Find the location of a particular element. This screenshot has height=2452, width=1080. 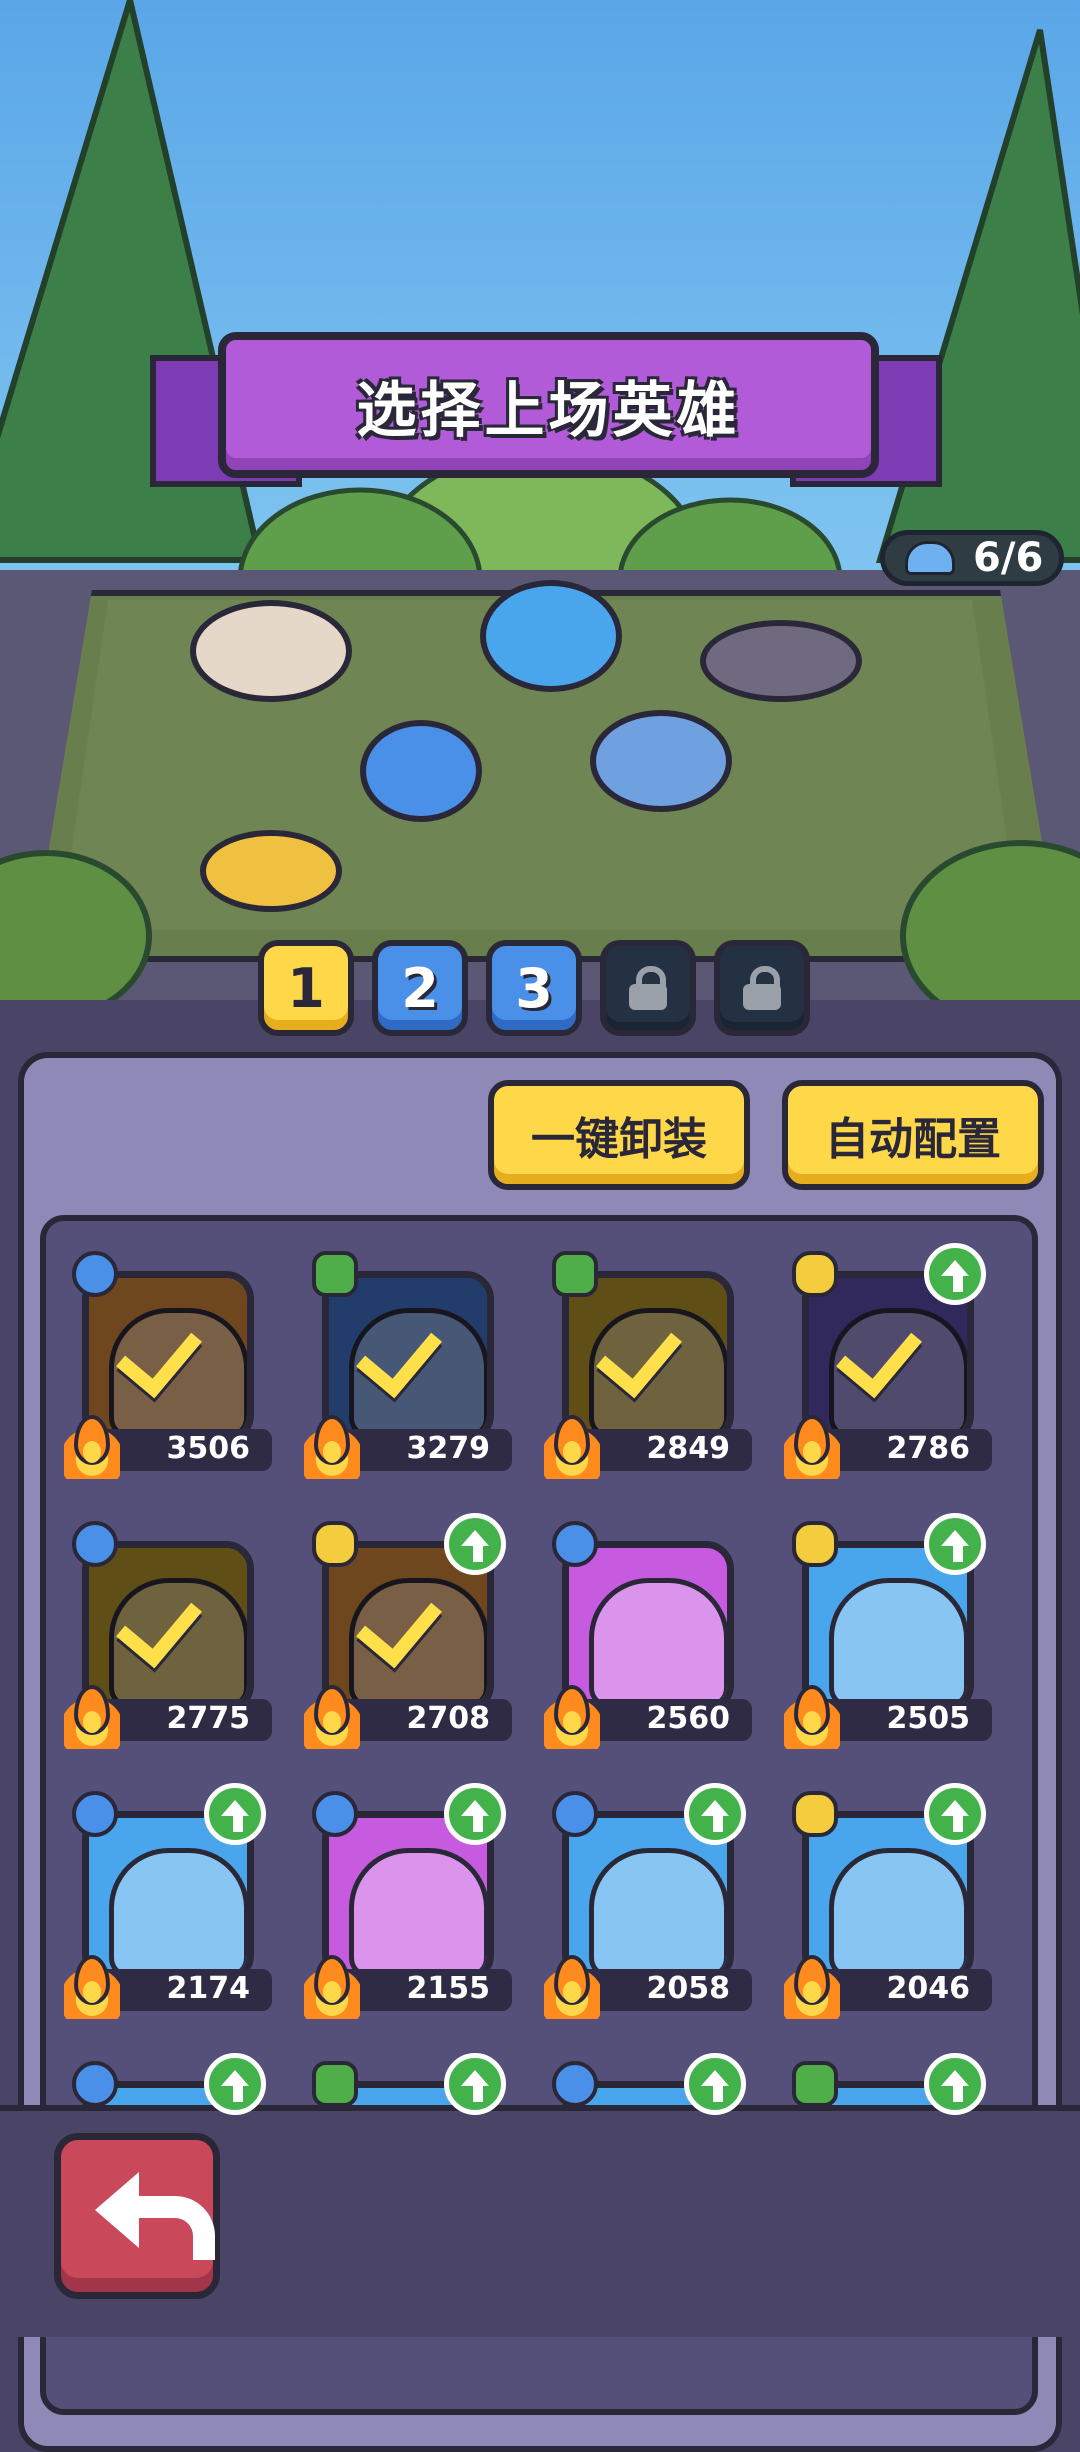

power-value: 3279 is located at coordinates (448, 1448).